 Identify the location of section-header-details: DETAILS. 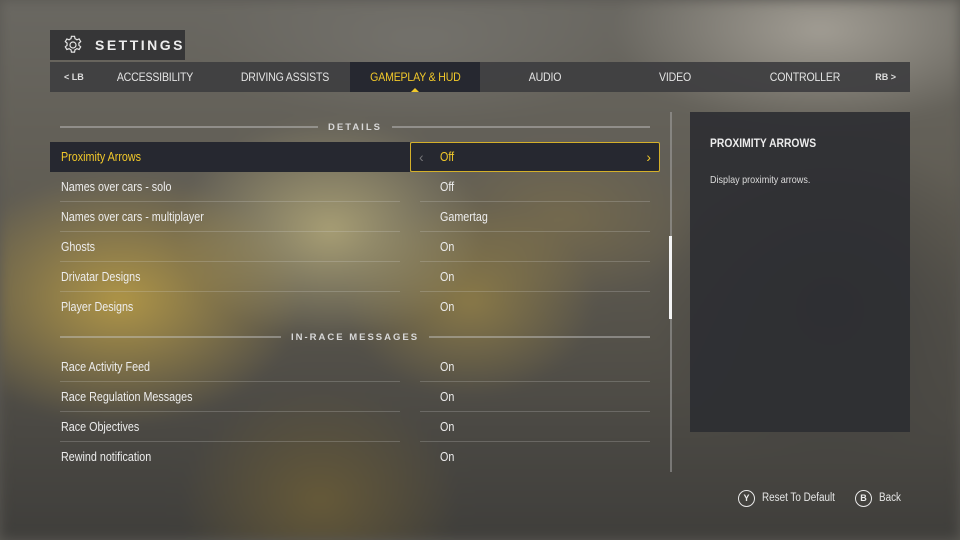
(355, 127).